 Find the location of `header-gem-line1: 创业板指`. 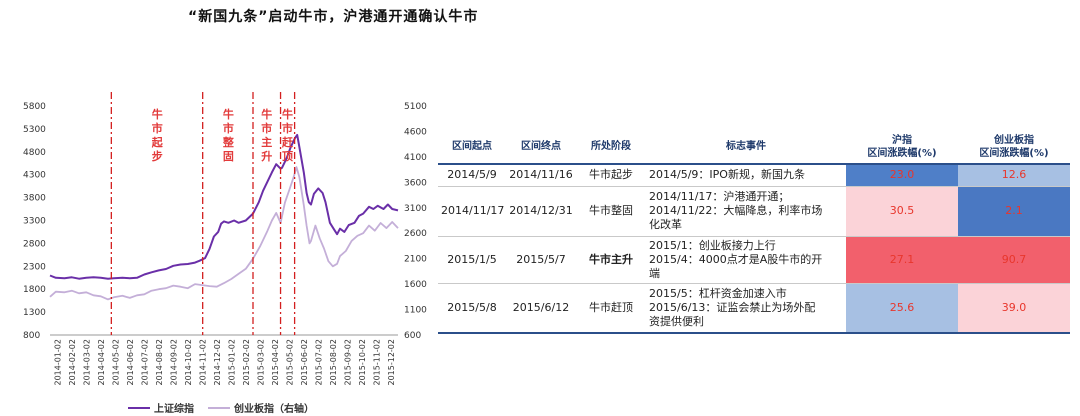

header-gem-line1: 创业板指 is located at coordinates (1014, 140).